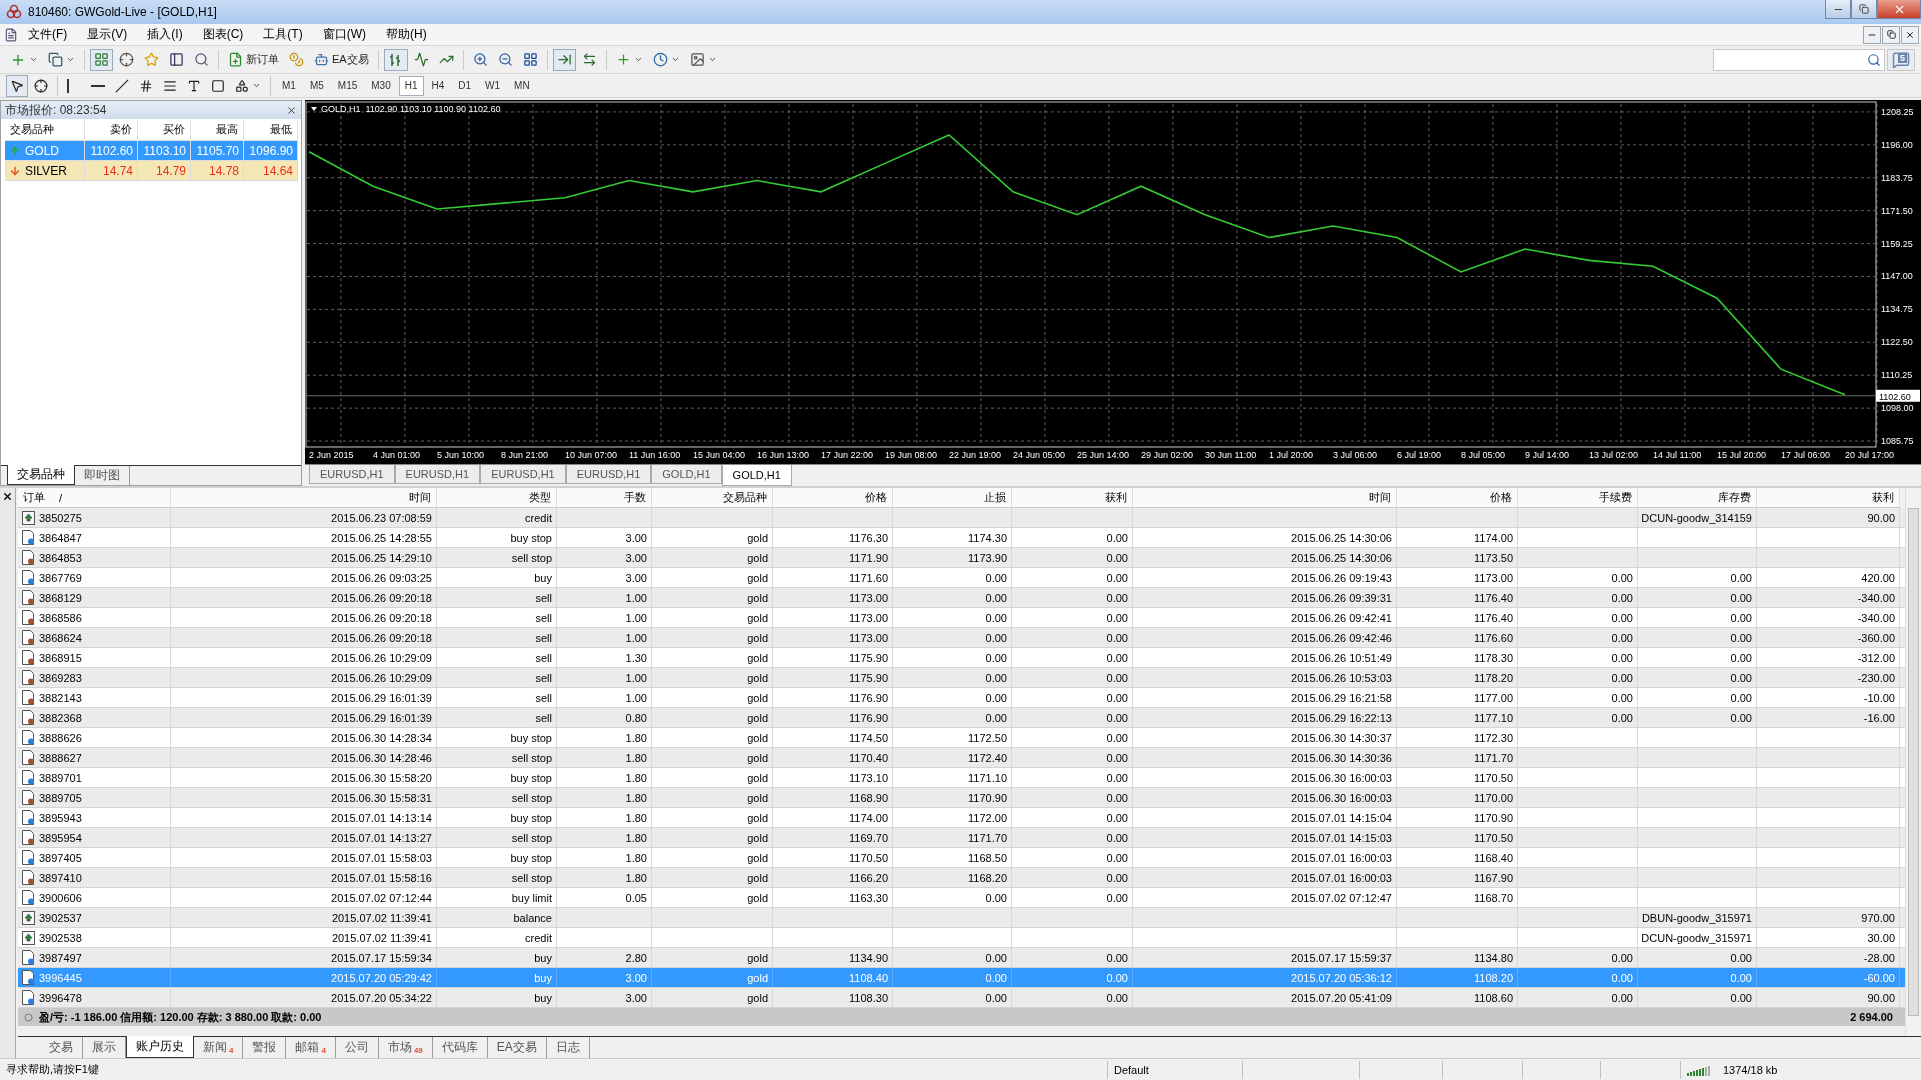 Image resolution: width=1921 pixels, height=1080 pixels. I want to click on column-header: 库存费, so click(1697, 498).